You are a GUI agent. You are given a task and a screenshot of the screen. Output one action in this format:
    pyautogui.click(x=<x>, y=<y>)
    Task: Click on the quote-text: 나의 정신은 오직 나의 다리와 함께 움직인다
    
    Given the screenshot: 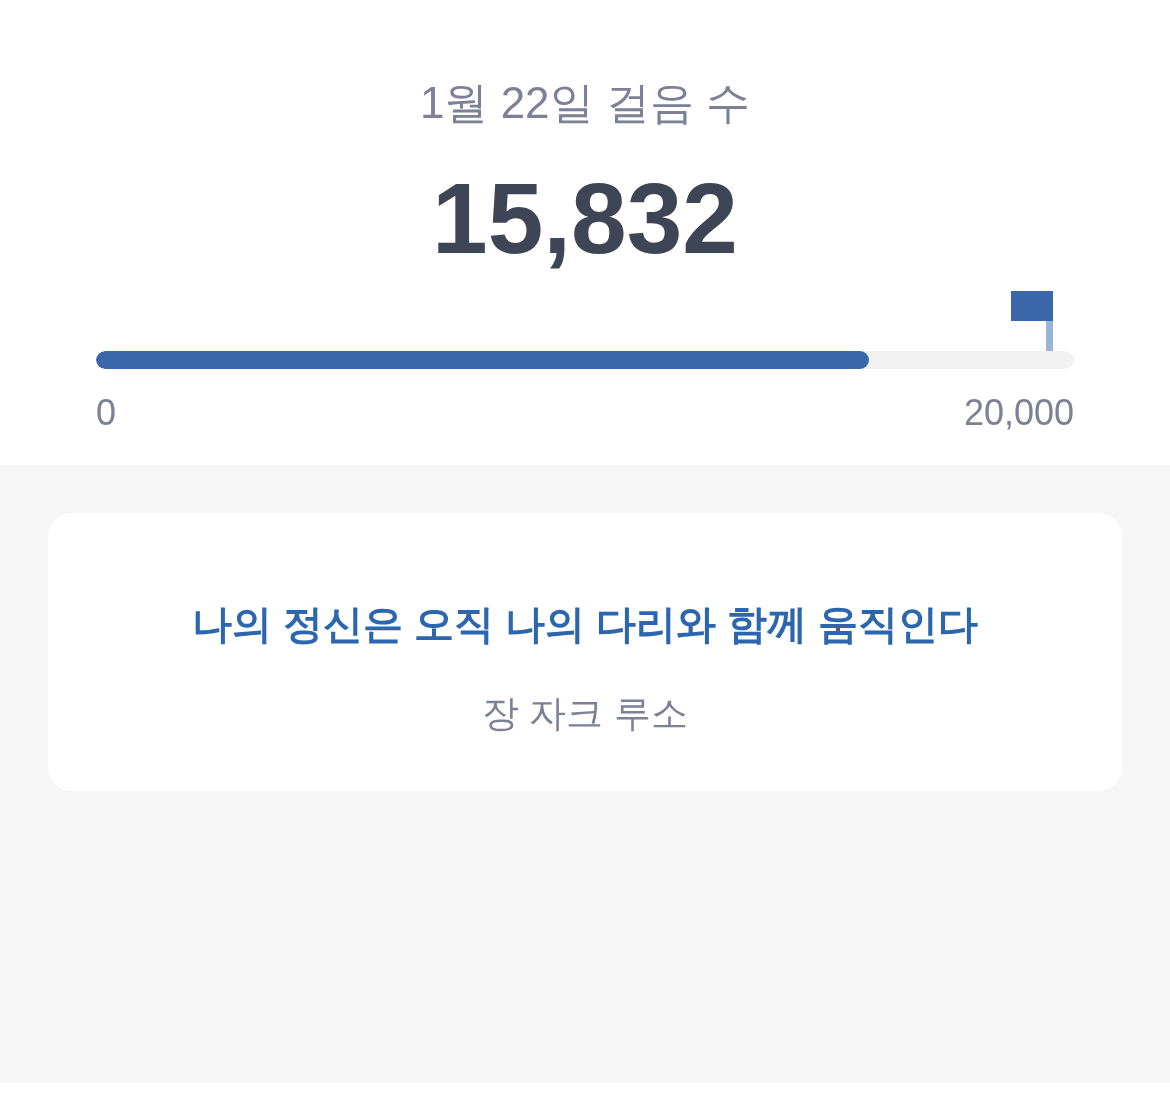 What is the action you would take?
    pyautogui.click(x=585, y=624)
    